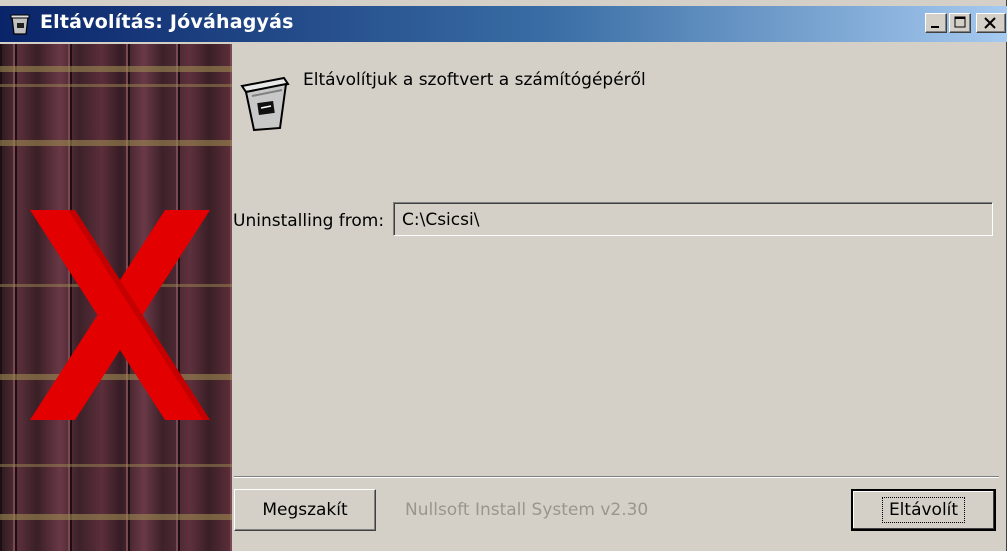 This screenshot has width=1007, height=551. I want to click on uninstall-from-label: Uninstalling from:, so click(309, 221).